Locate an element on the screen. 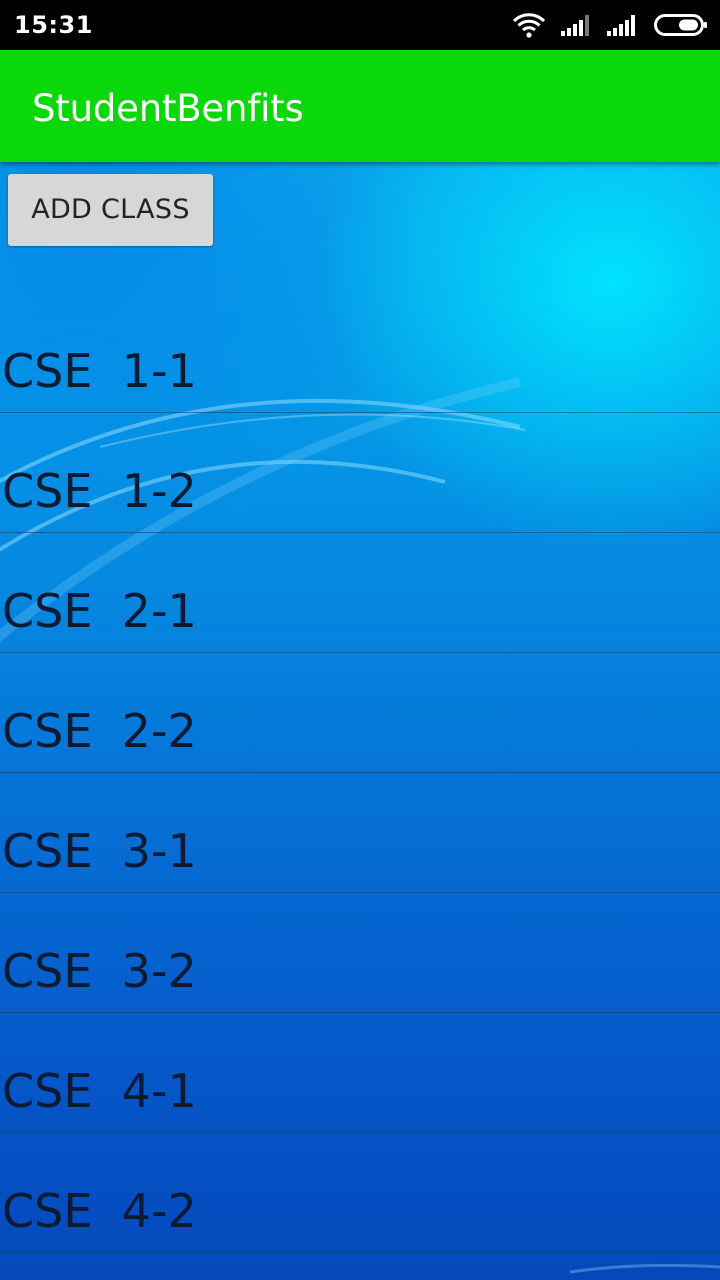  list-item: CSE 4-1 is located at coordinates (360, 1073).